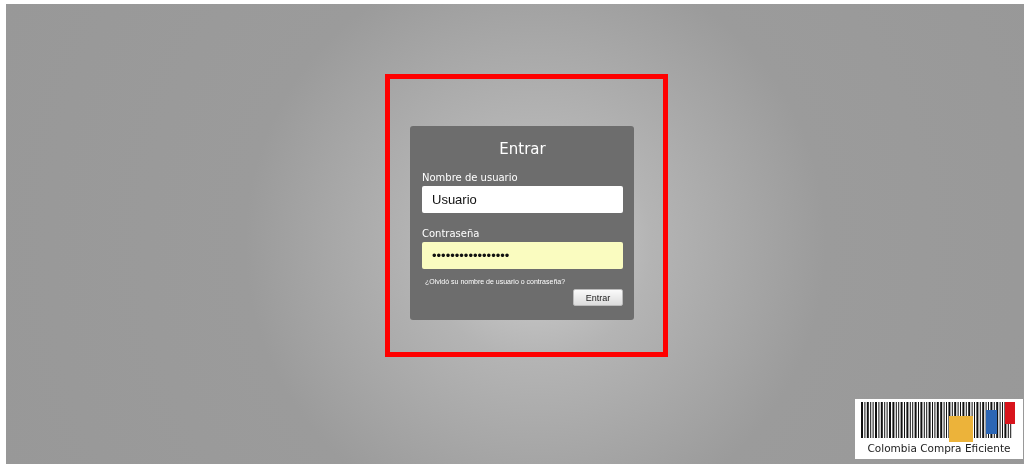 The width and height of the screenshot is (1027, 466). Describe the element at coordinates (522, 255) in the screenshot. I see `password-field: •••••••••••••••••` at that location.